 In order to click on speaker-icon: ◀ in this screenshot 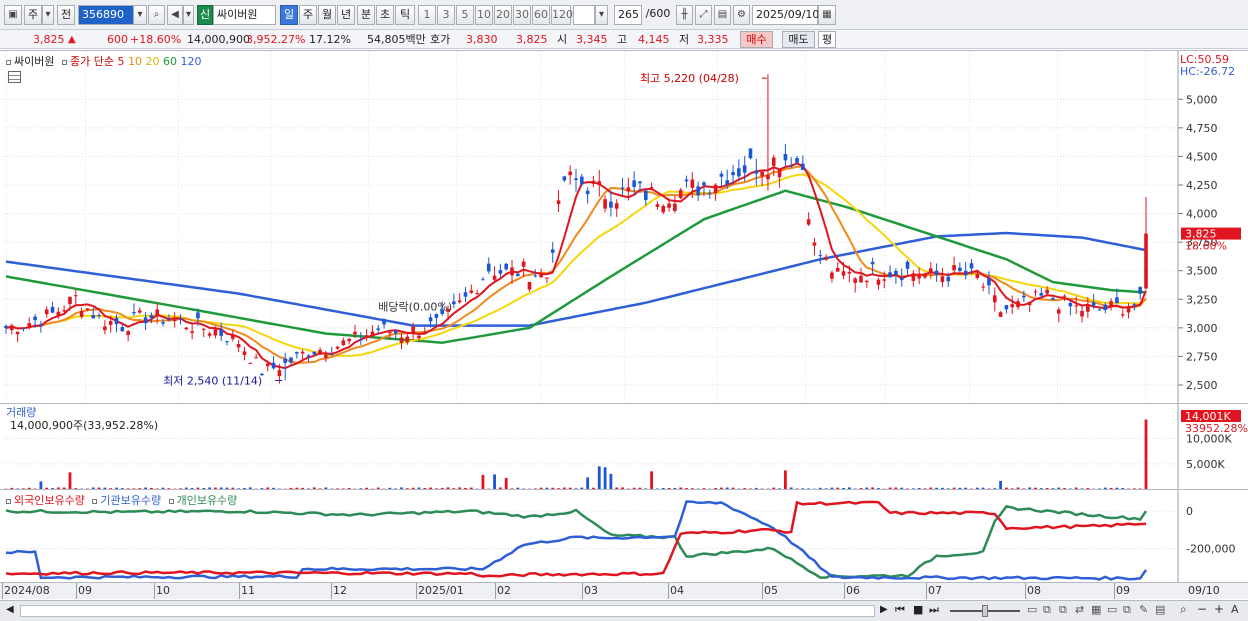, I will do `click(175, 15)`.